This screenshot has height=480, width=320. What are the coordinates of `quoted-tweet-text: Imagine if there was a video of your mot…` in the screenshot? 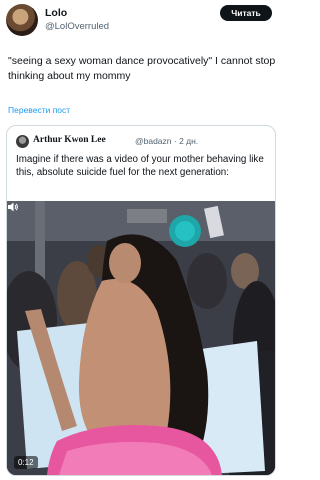 It's located at (140, 166).